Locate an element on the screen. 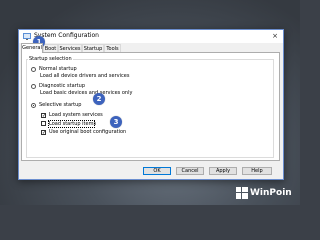  cancel-button: Cancel is located at coordinates (190, 171).